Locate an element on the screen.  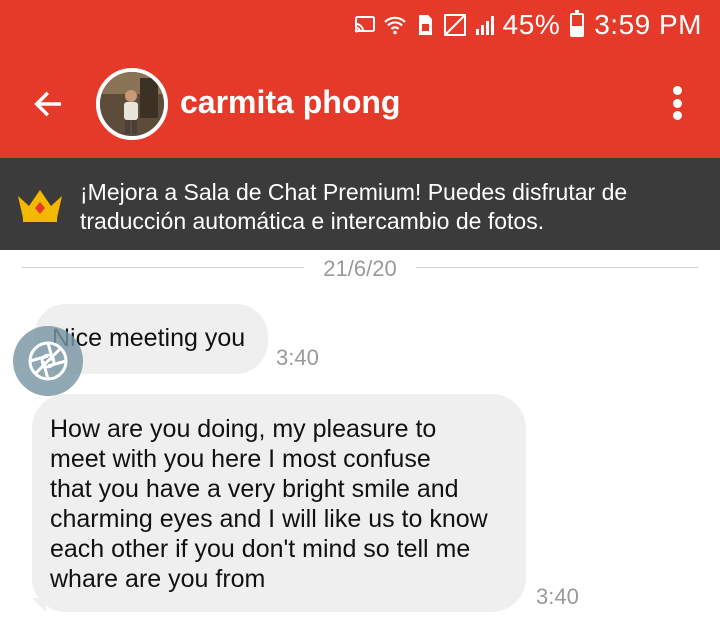
date-label: 21/6/20 is located at coordinates (360, 268).